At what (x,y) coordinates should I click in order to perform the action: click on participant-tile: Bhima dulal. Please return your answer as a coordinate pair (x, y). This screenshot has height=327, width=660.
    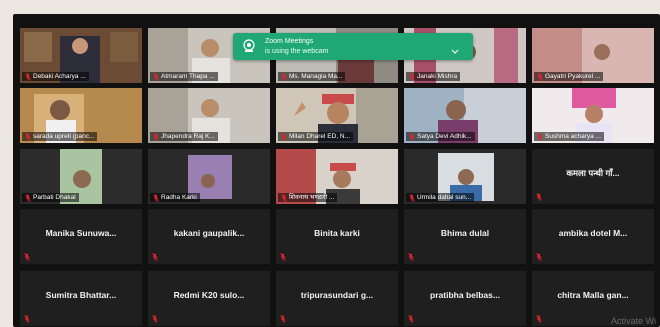
    Looking at the image, I should click on (465, 236).